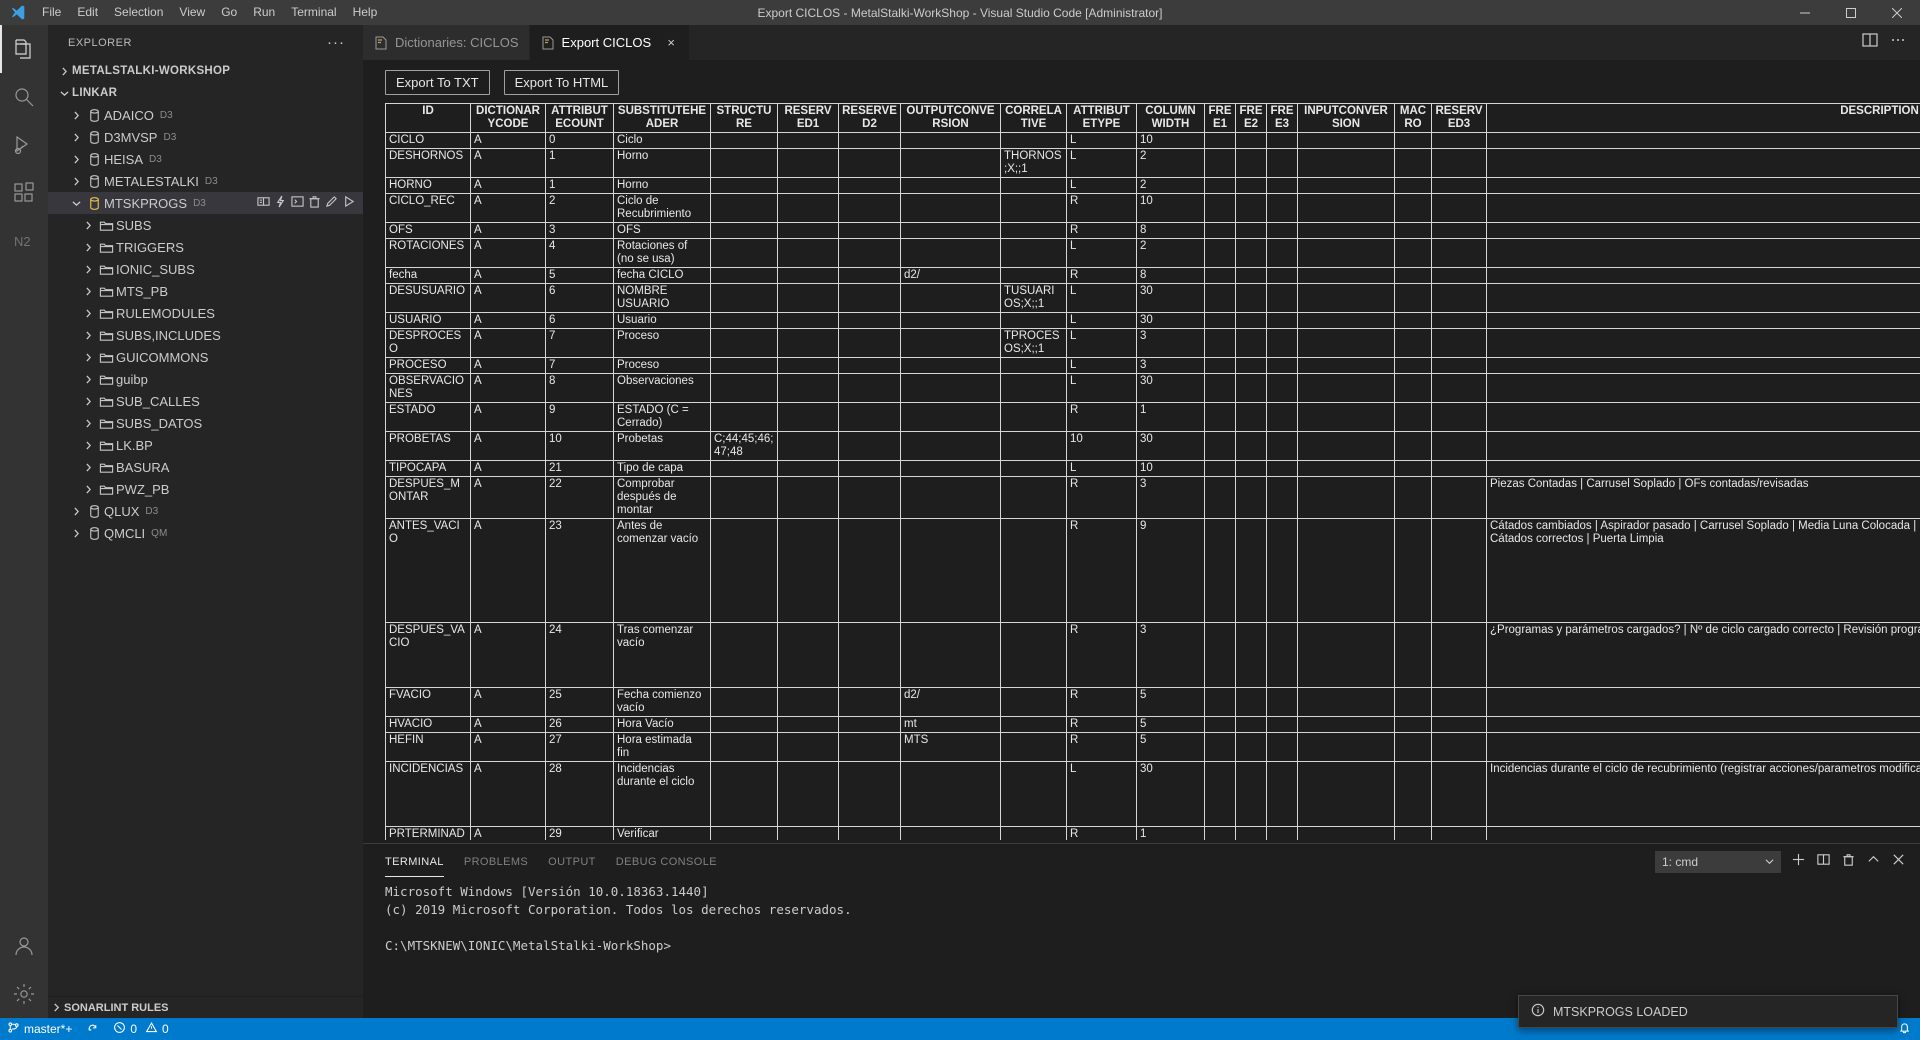 The height and width of the screenshot is (1040, 1920). Describe the element at coordinates (1798, 862) in the screenshot. I see `new-terminal-icon` at that location.